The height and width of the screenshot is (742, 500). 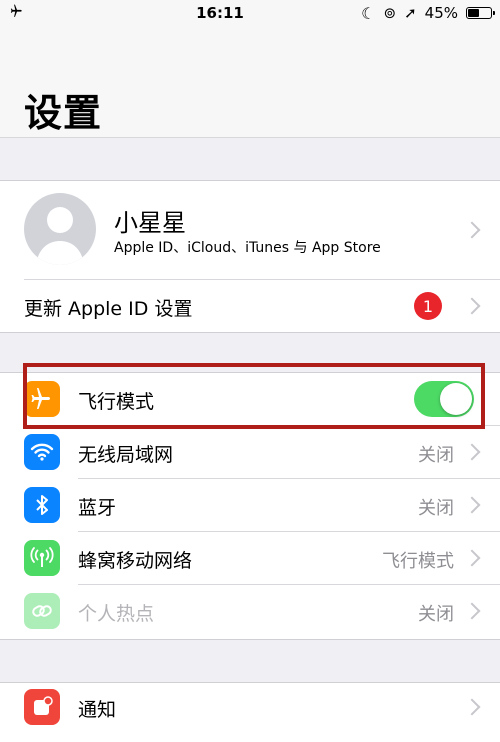 I want to click on notification-badge: 1, so click(x=428, y=306).